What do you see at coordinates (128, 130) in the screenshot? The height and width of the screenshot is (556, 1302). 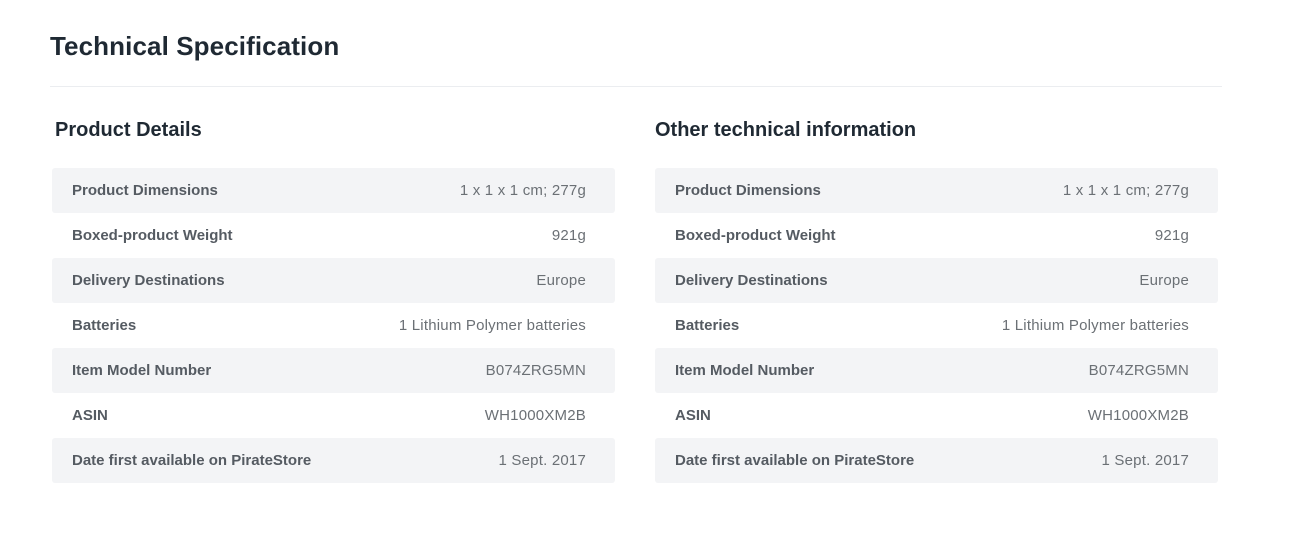 I see `product-details-title: Product Details` at bounding box center [128, 130].